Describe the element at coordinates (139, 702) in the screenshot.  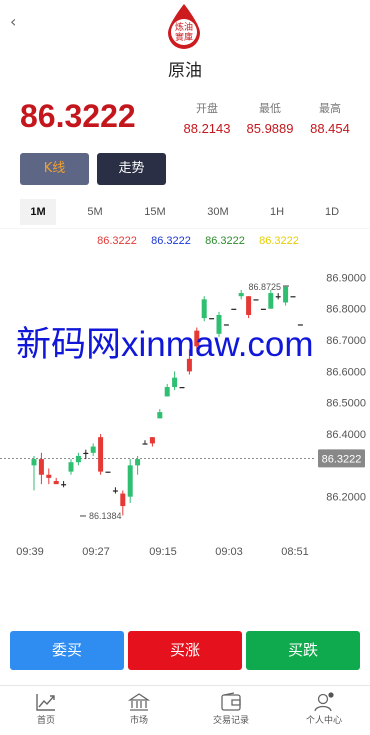
I see `market-building-icon` at that location.